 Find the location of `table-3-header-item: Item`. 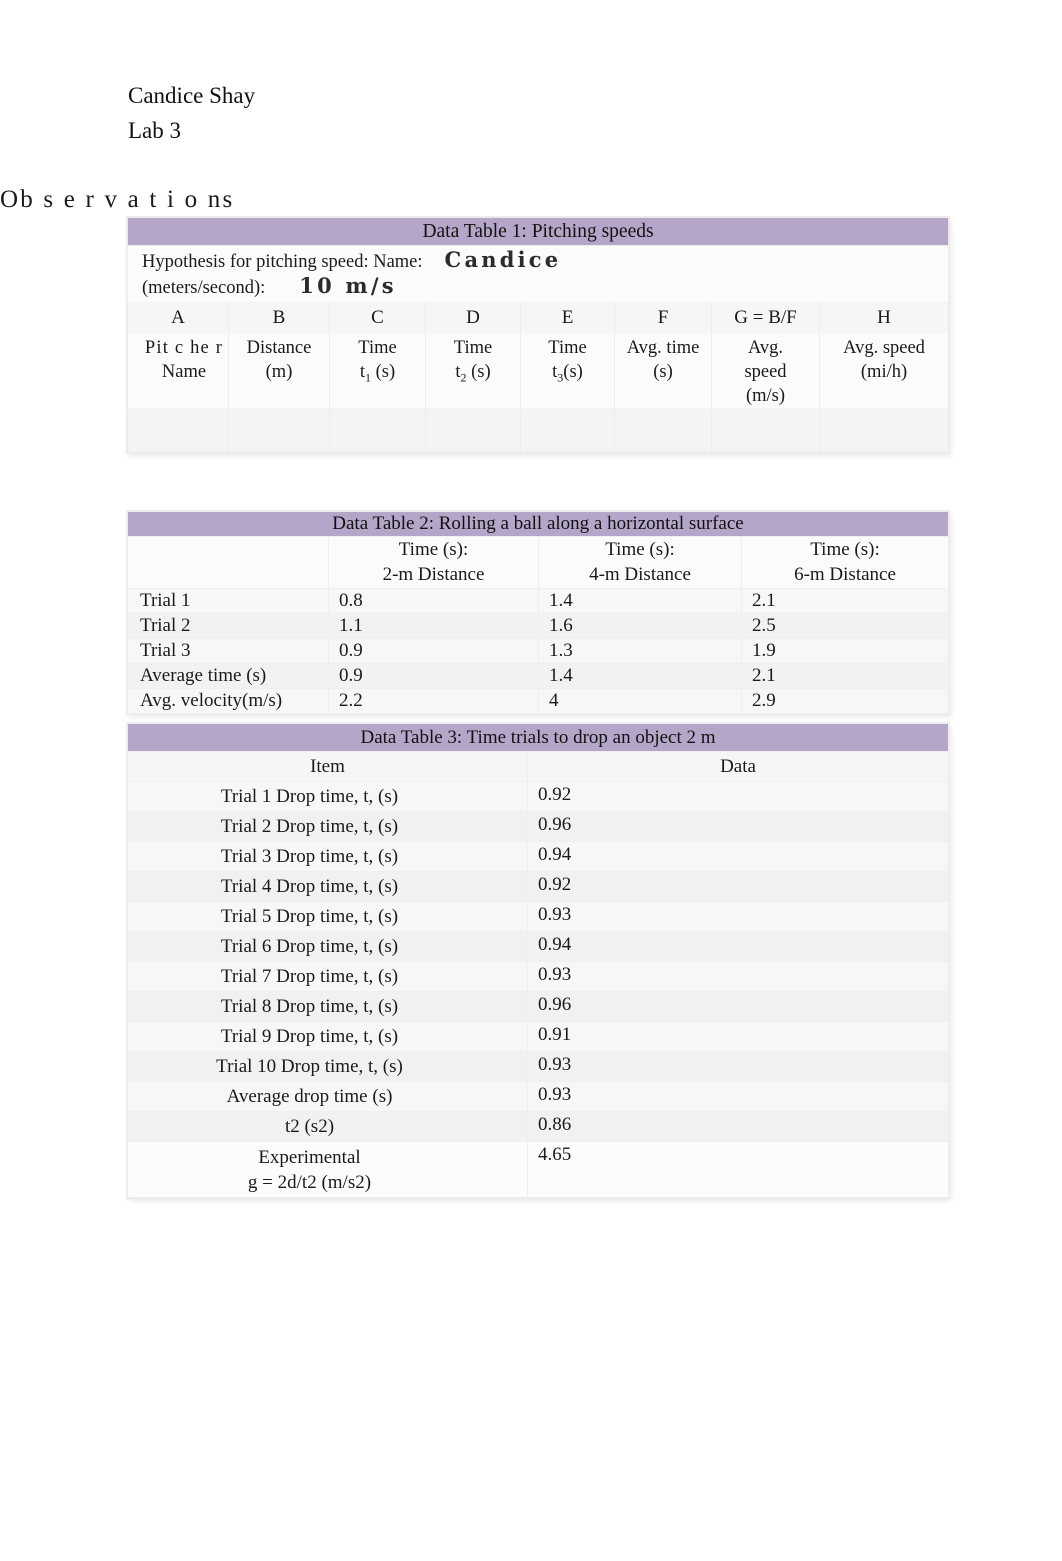

table-3-header-item: Item is located at coordinates (327, 766).